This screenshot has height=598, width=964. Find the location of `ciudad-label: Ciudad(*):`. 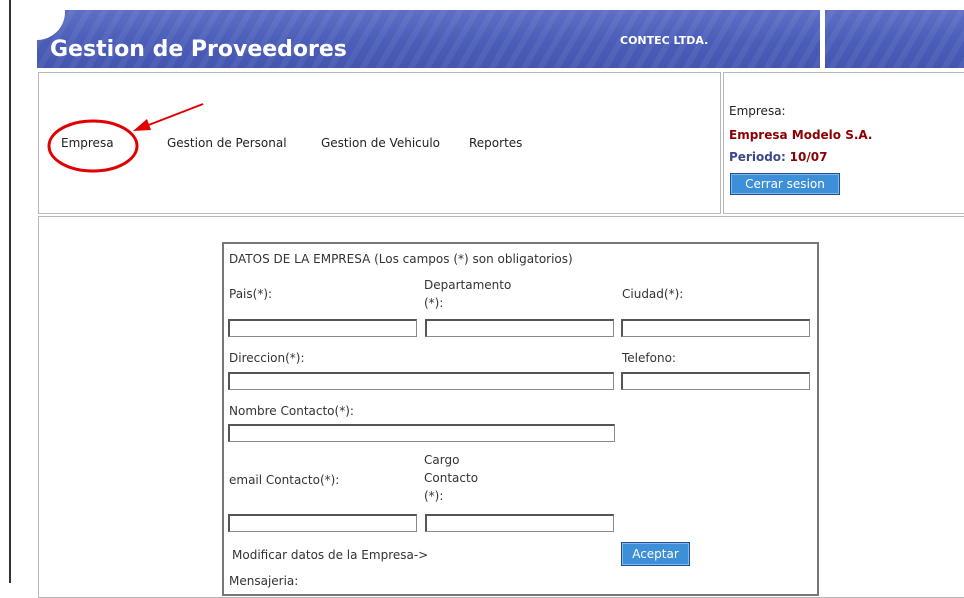

ciudad-label: Ciudad(*): is located at coordinates (653, 294).